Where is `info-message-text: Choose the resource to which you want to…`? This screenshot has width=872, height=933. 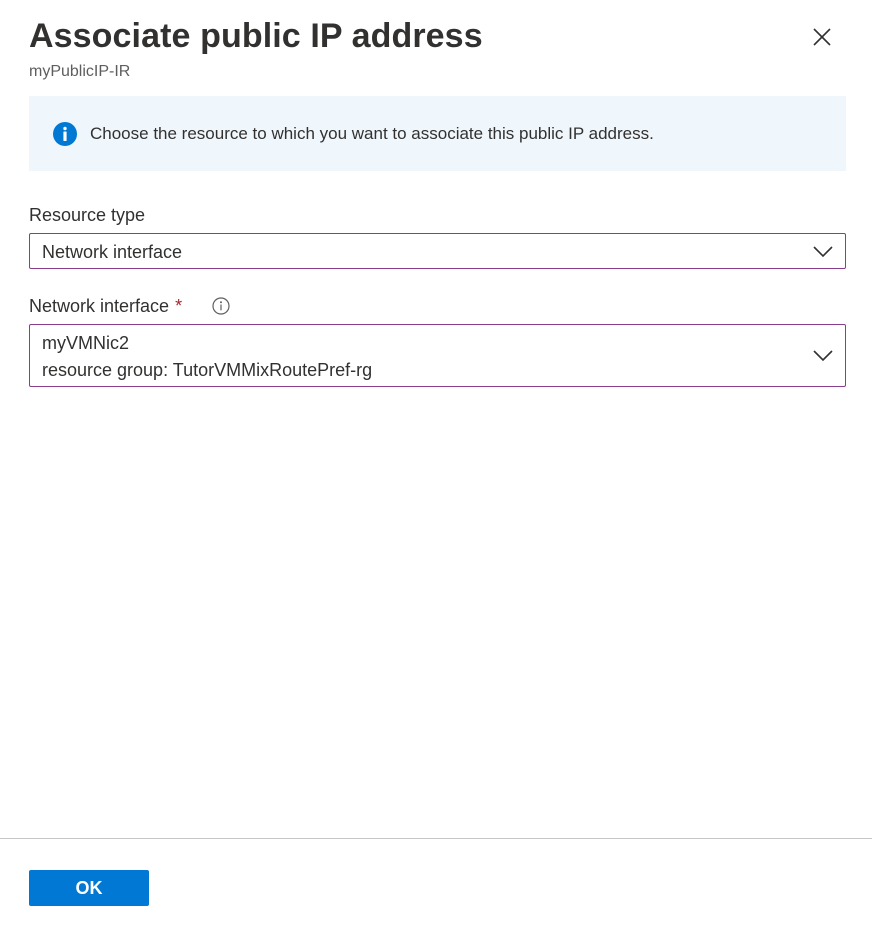 info-message-text: Choose the resource to which you want to… is located at coordinates (372, 133).